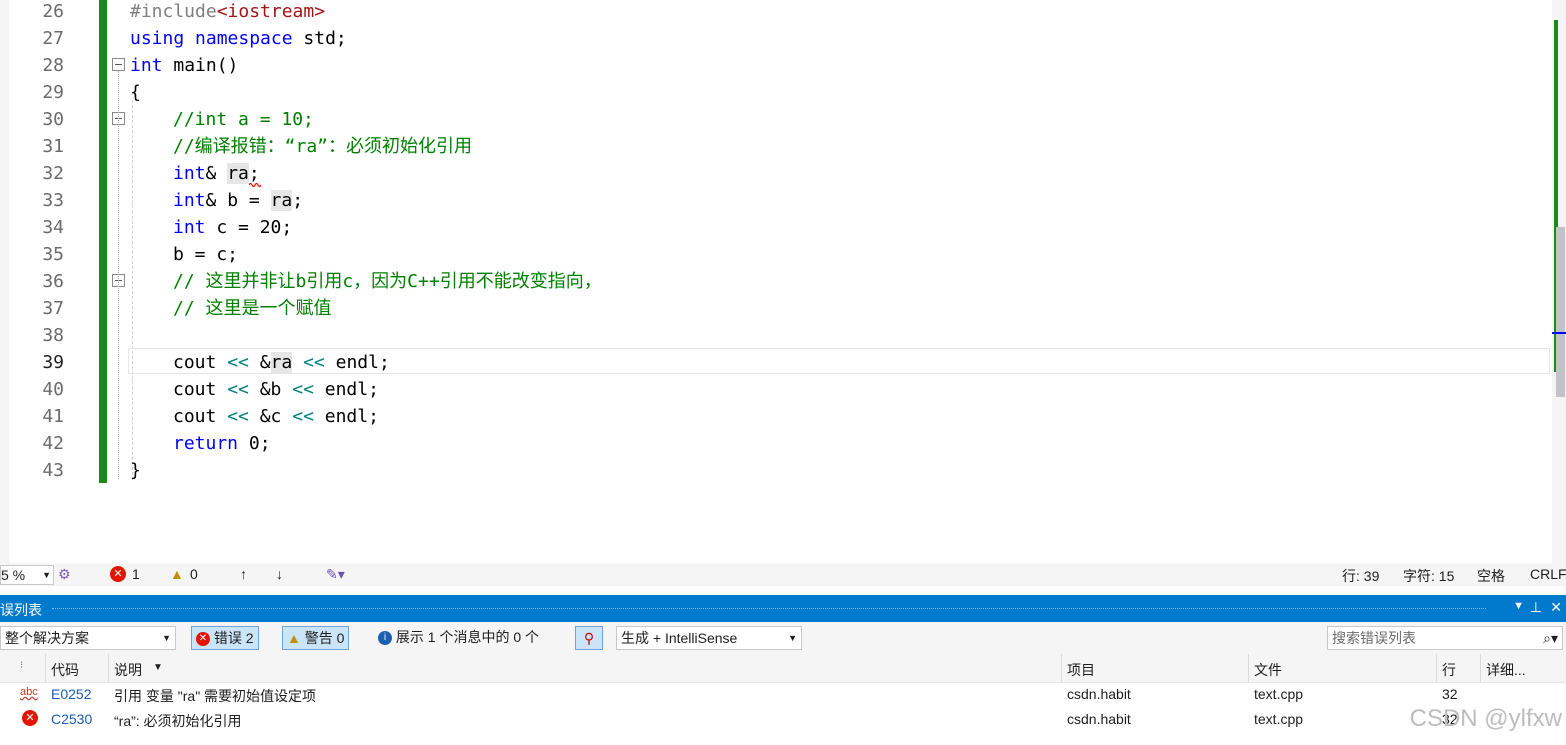 This screenshot has height=745, width=1566. What do you see at coordinates (279, 574) in the screenshot?
I see `arrow-down-icon: ↓` at bounding box center [279, 574].